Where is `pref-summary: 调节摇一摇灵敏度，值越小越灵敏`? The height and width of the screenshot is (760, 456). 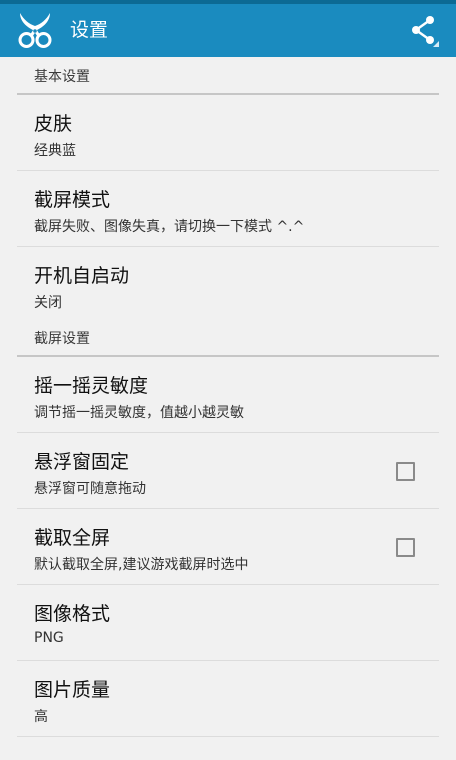 pref-summary: 调节摇一摇灵敏度，值越小越灵敏 is located at coordinates (139, 413).